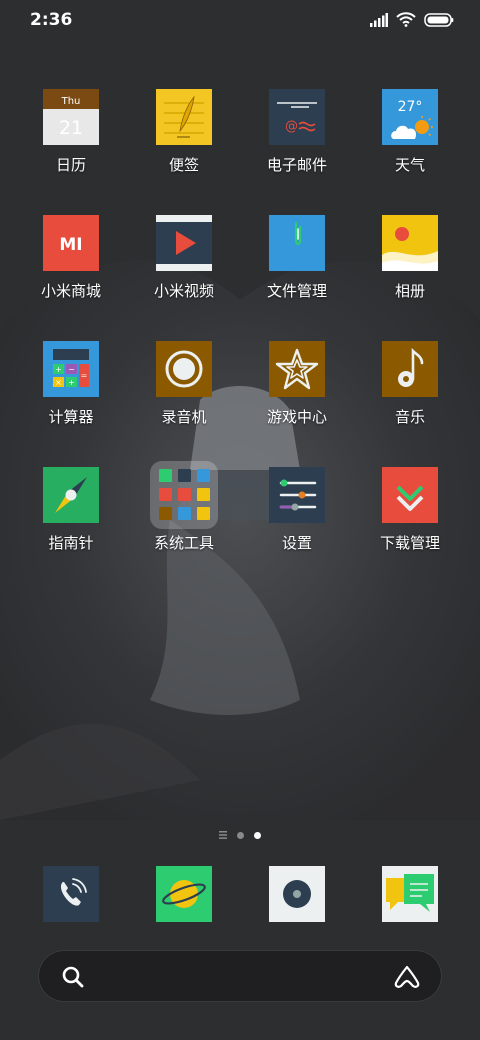 The height and width of the screenshot is (1040, 480). I want to click on page-dot-active, so click(257, 835).